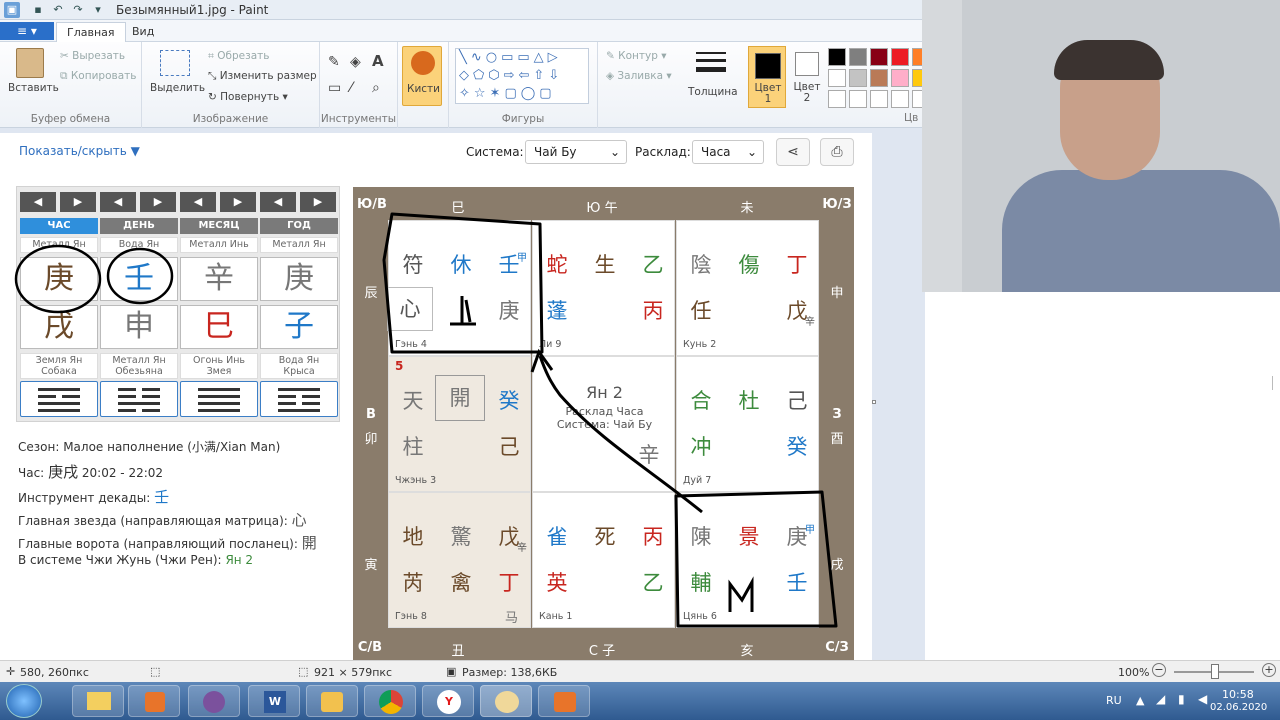  I want to click on canvas-resize-handle, so click(874, 402).